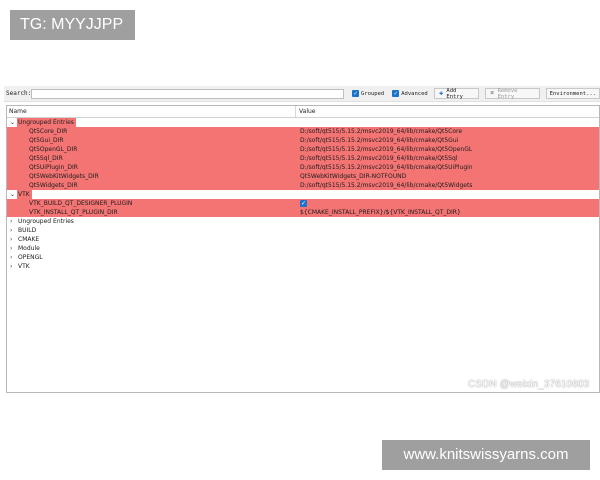 This screenshot has height=480, width=600. I want to click on group-name: Module, so click(29, 248).